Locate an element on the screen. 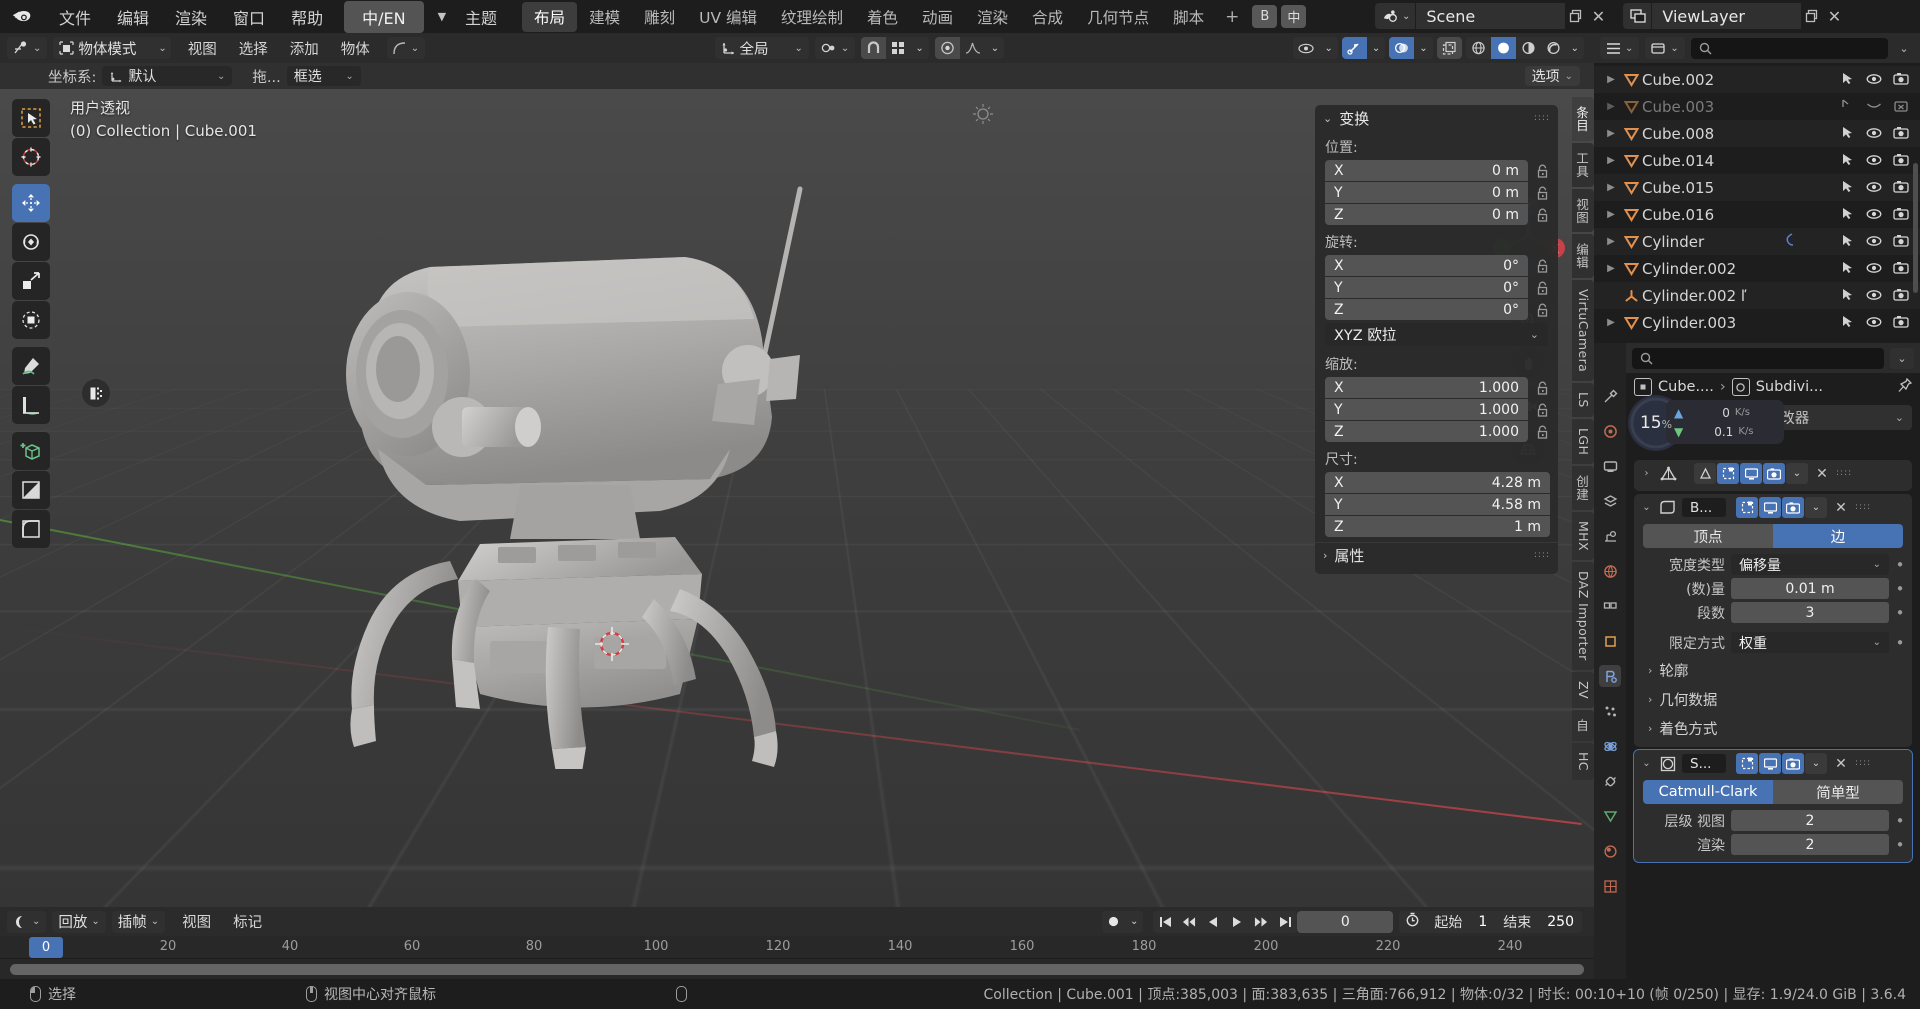 This screenshot has height=1009, width=1920. wireframe-shading-icon is located at coordinates (1478, 48).